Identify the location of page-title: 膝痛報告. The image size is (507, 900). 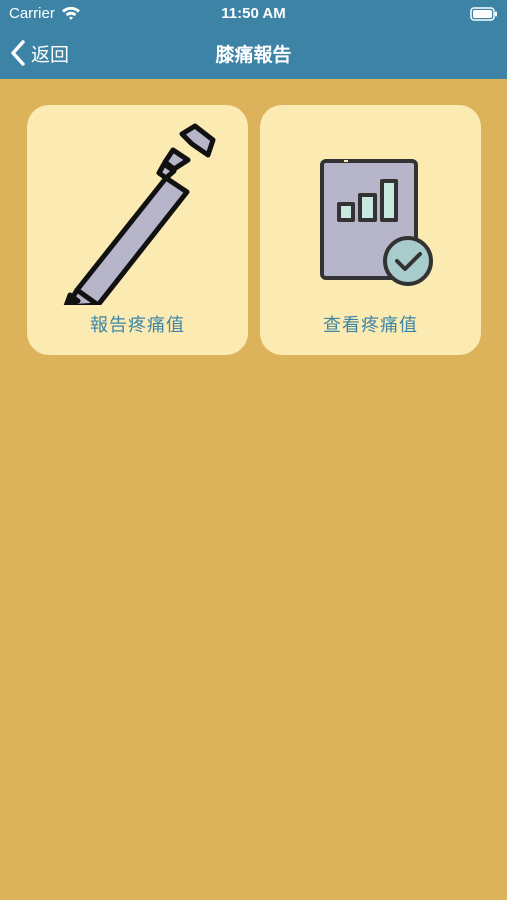
(253, 55).